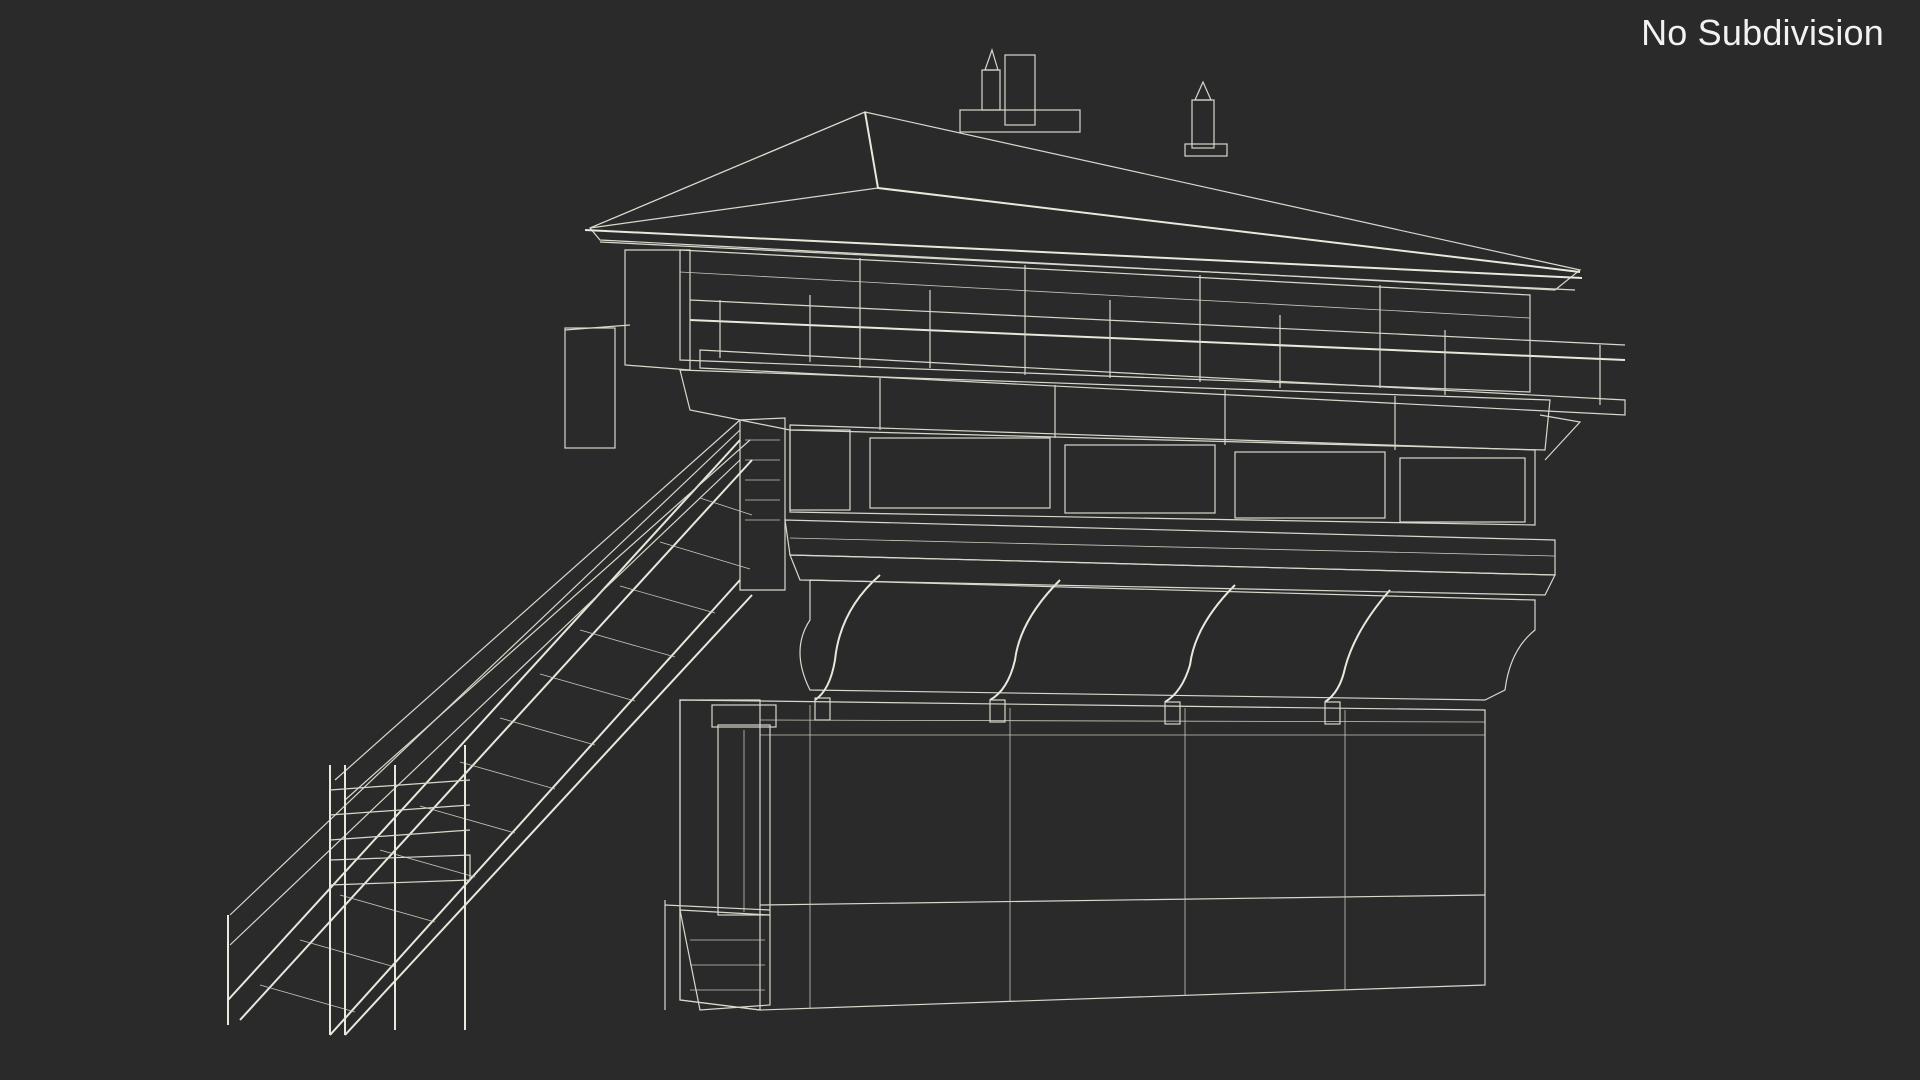  I want to click on base-body, so click(1082, 855).